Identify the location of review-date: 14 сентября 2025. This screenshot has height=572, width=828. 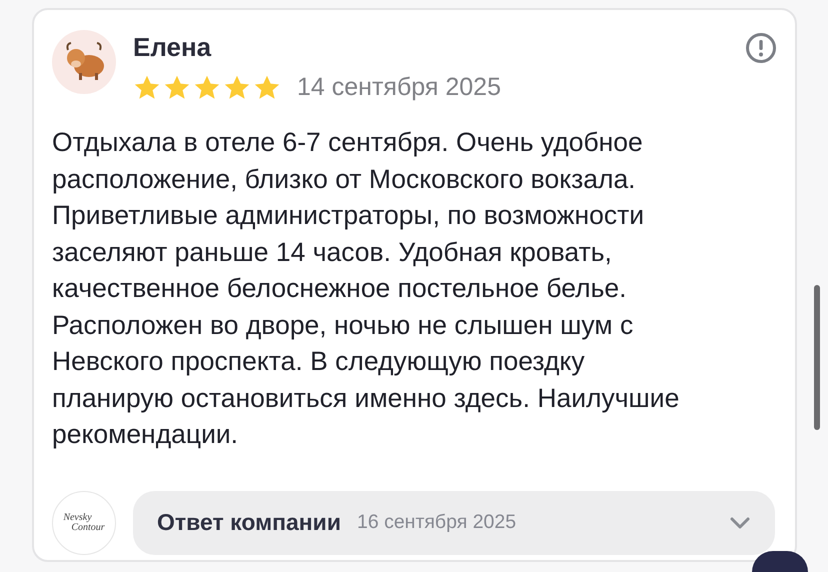
(399, 87).